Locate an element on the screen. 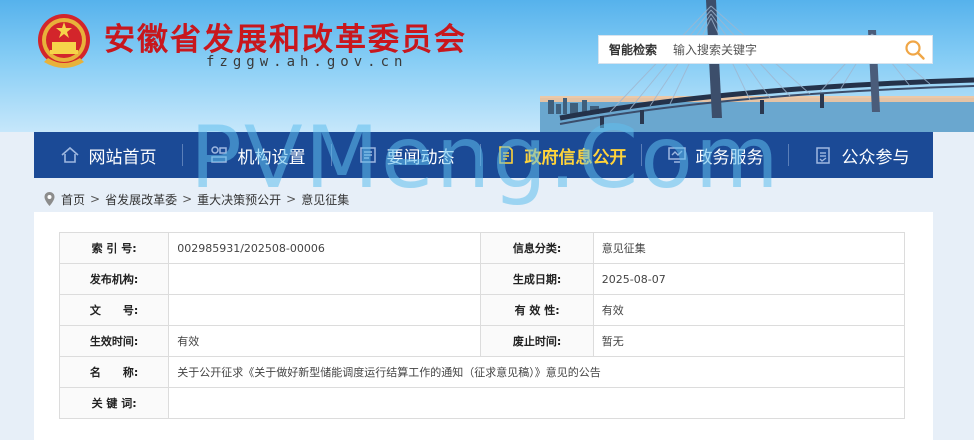 Image resolution: width=974 pixels, height=440 pixels. doc-name-label: 名 称: is located at coordinates (114, 372).